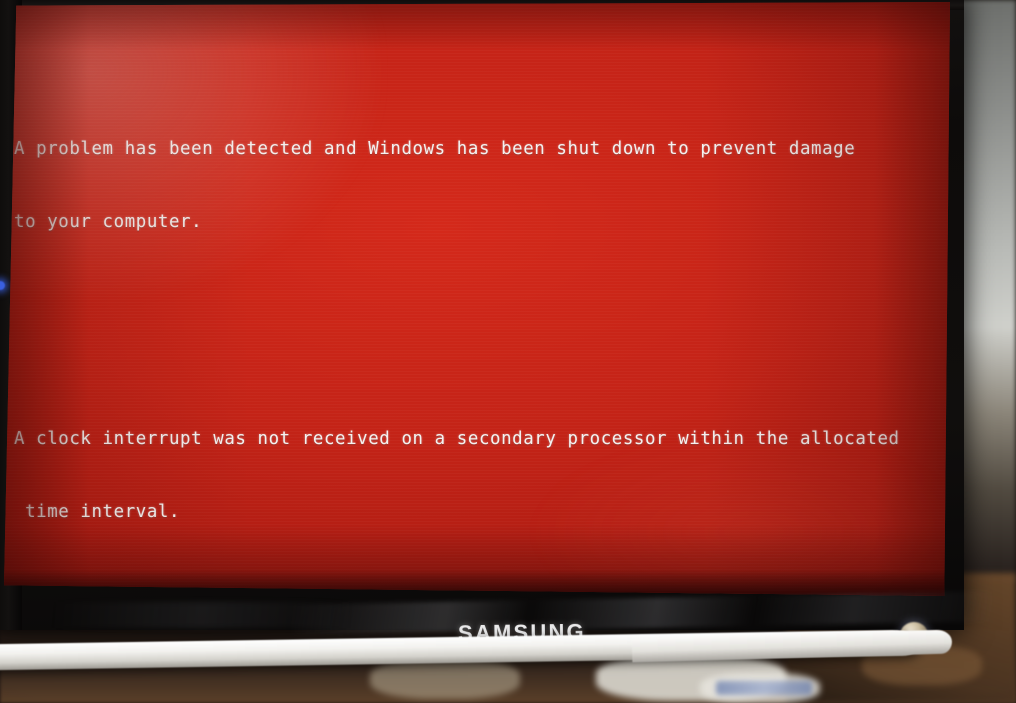 This screenshot has height=703, width=1016. What do you see at coordinates (445, 679) in the screenshot?
I see `desk-object-beige` at bounding box center [445, 679].